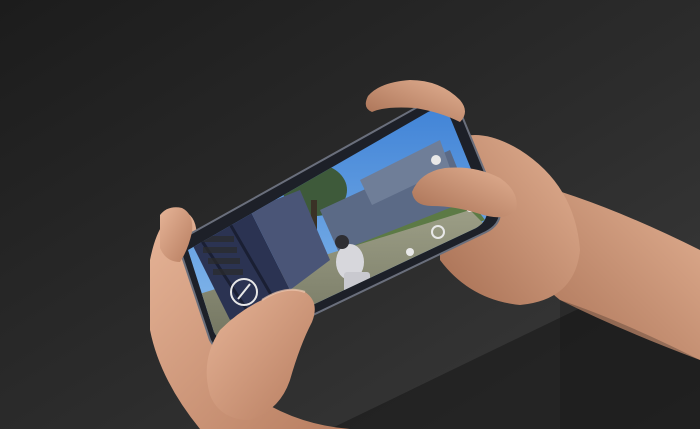 This screenshot has width=700, height=429. What do you see at coordinates (410, 252) in the screenshot?
I see `crouch-icon` at bounding box center [410, 252].